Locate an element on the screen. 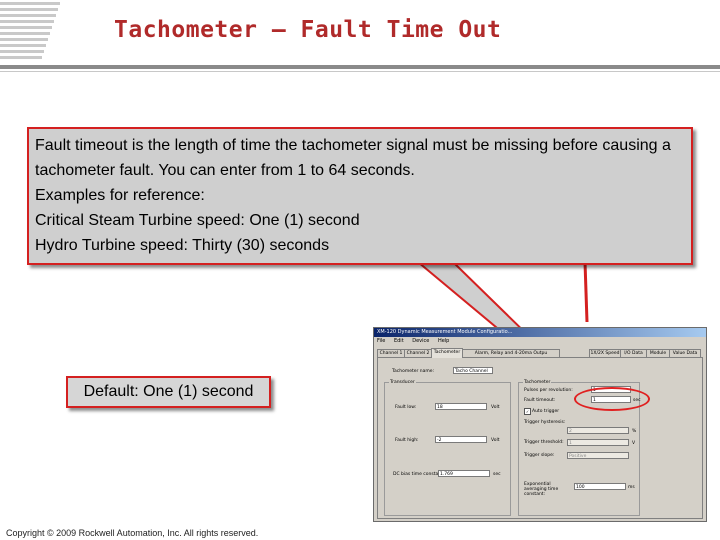 The image size is (720, 540). trigger-hysteresis-unit: % is located at coordinates (634, 431).